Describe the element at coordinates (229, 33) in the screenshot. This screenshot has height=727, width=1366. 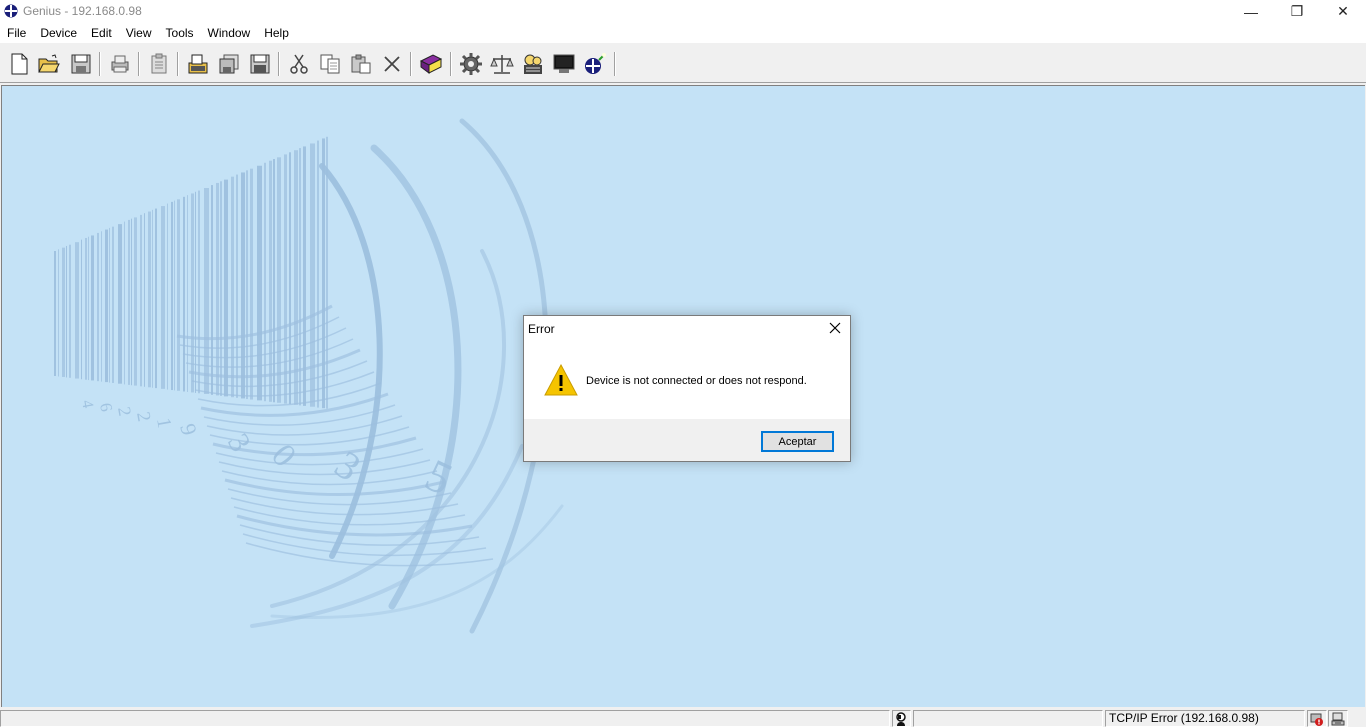
I see `menu-window: Window` at that location.